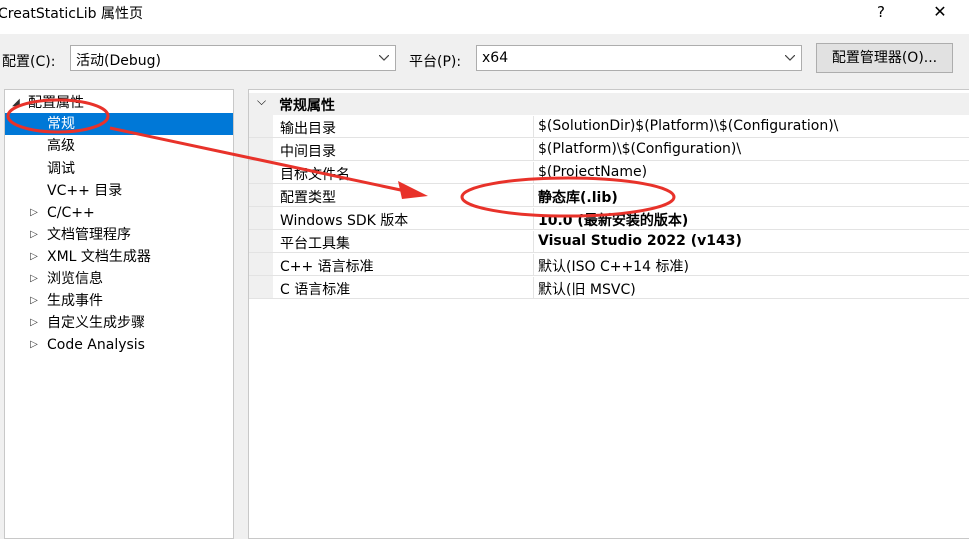 The width and height of the screenshot is (969, 539). What do you see at coordinates (85, 191) in the screenshot?
I see `tree-item-label: VC++ 目录` at bounding box center [85, 191].